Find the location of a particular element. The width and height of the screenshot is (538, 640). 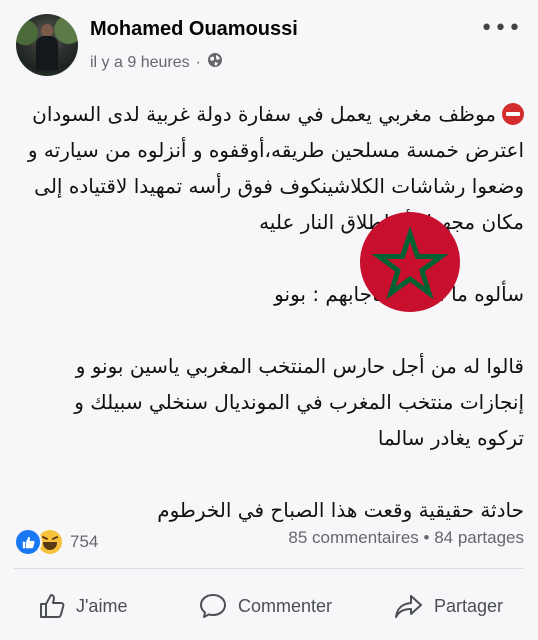

comment-button: Commenter is located at coordinates (265, 606).